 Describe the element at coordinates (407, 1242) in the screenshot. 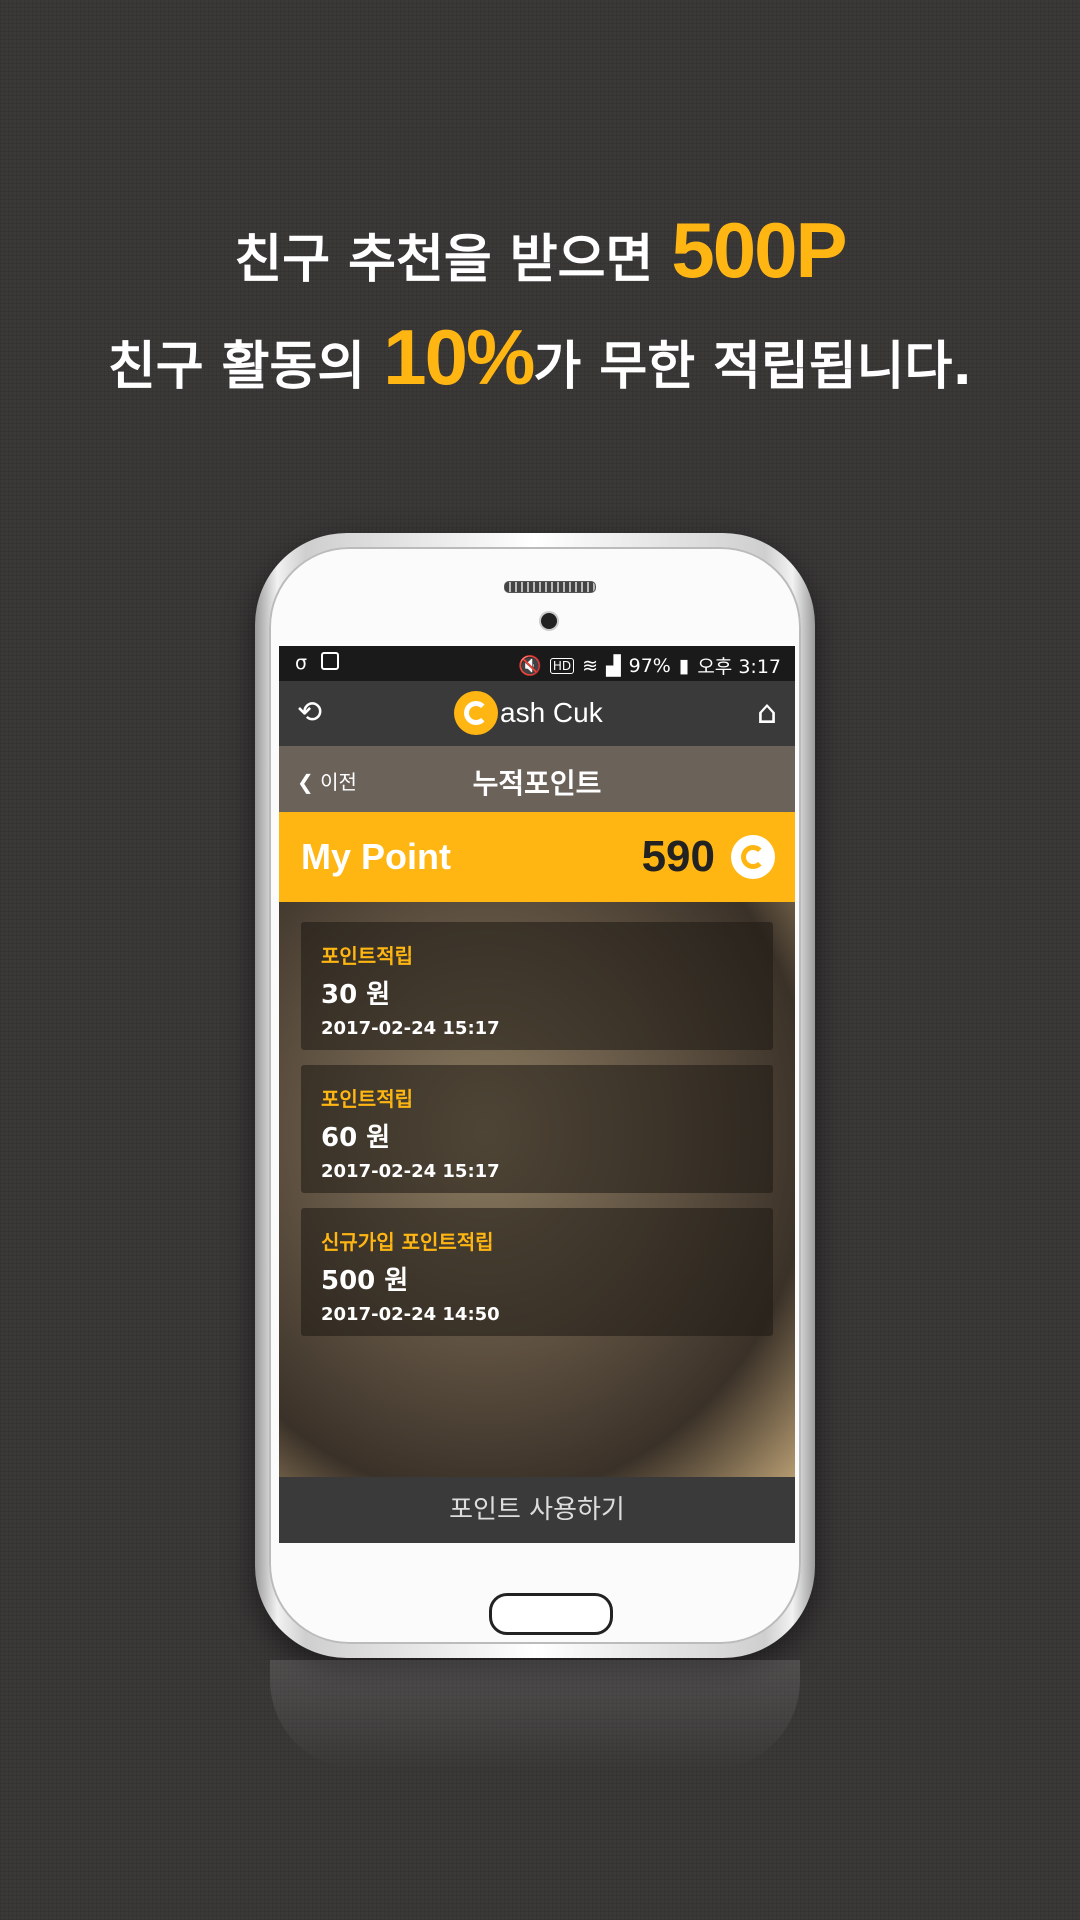

I see `history-type: 신규가입 포인트적립` at that location.